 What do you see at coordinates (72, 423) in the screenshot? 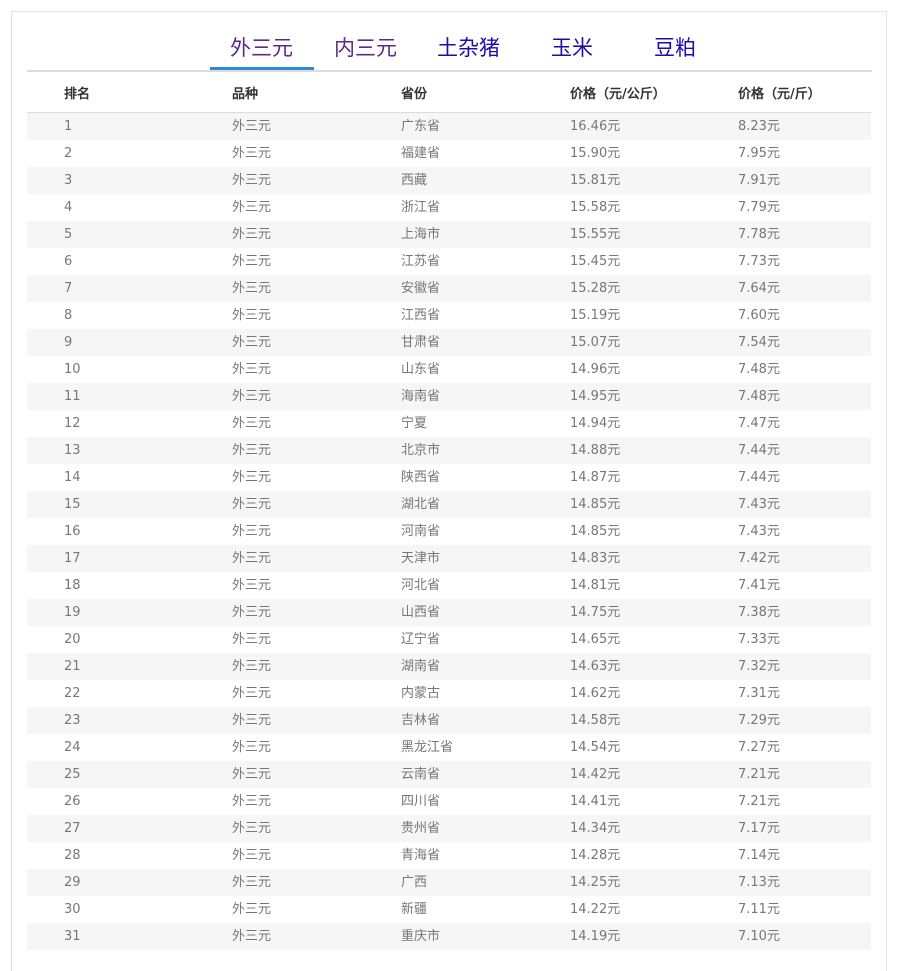
I see `rank-cell: 12` at bounding box center [72, 423].